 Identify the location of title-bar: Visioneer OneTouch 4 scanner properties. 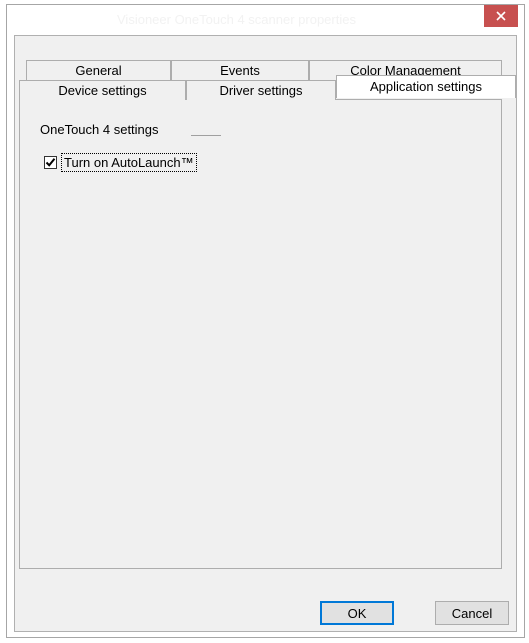
(265, 20).